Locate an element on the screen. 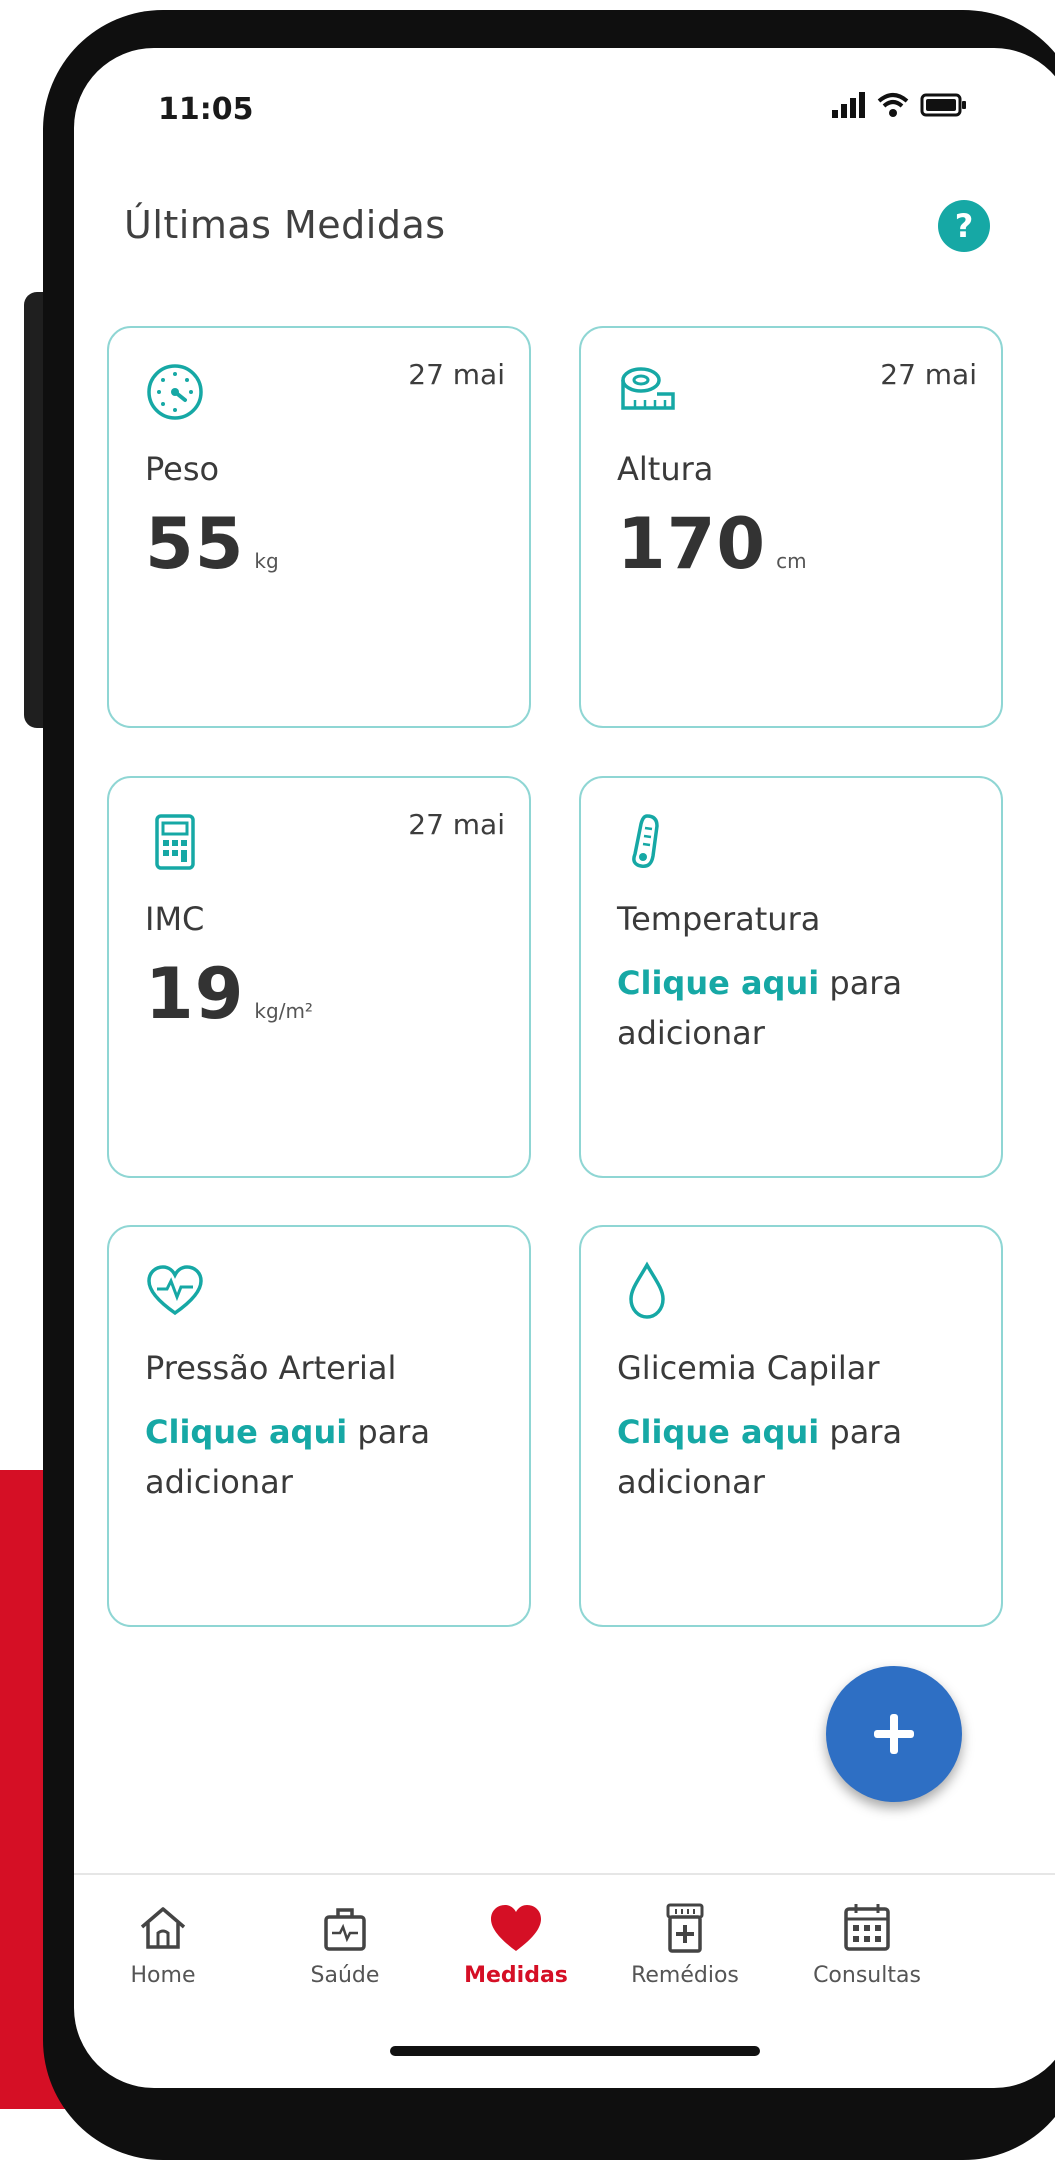 This screenshot has width=1055, height=2160. measuring-tape-icon is located at coordinates (648, 388).